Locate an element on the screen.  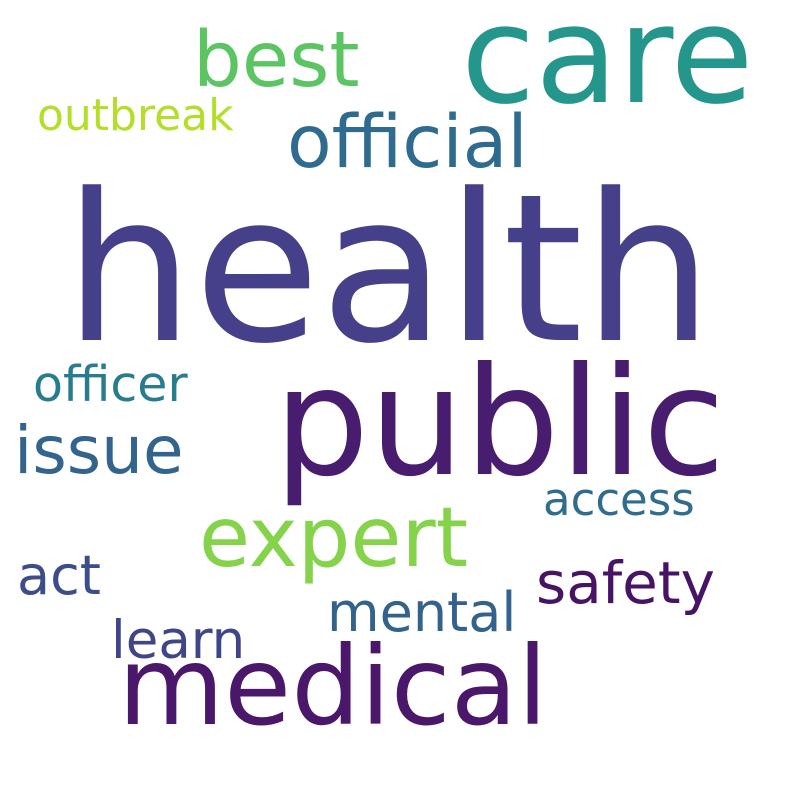
word-best: best is located at coordinates (276, 60).